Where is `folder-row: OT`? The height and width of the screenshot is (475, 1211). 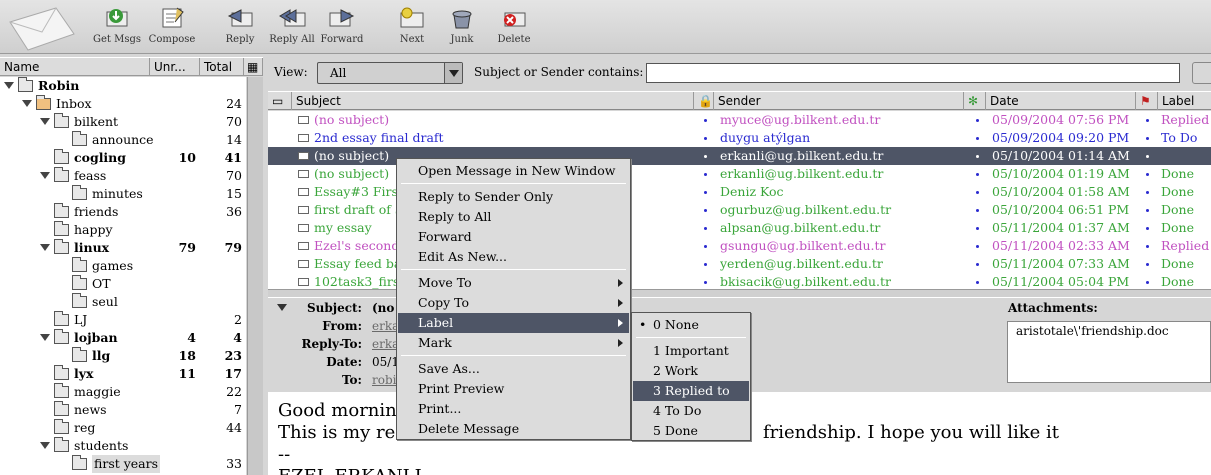 folder-row: OT is located at coordinates (123, 284).